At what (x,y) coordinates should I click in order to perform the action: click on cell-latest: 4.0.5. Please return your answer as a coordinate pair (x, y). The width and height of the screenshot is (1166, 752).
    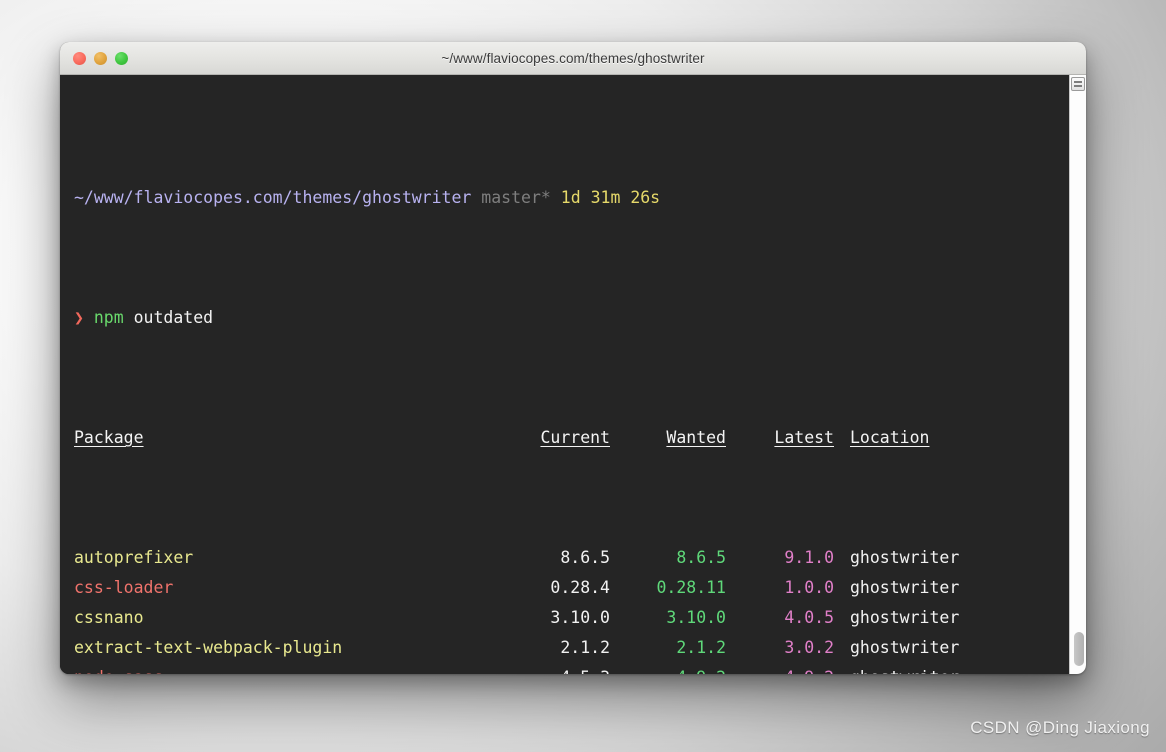
    Looking at the image, I should click on (809, 617).